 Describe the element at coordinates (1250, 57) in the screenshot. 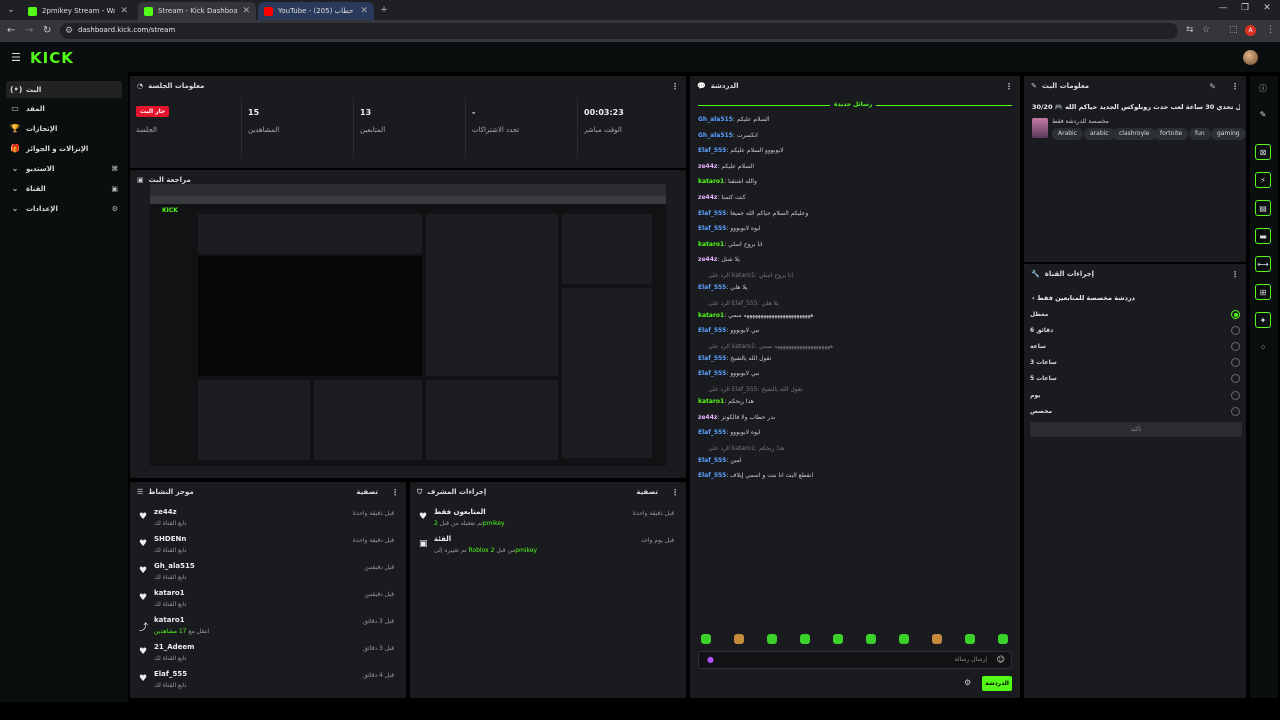

I see `user-avatar` at that location.